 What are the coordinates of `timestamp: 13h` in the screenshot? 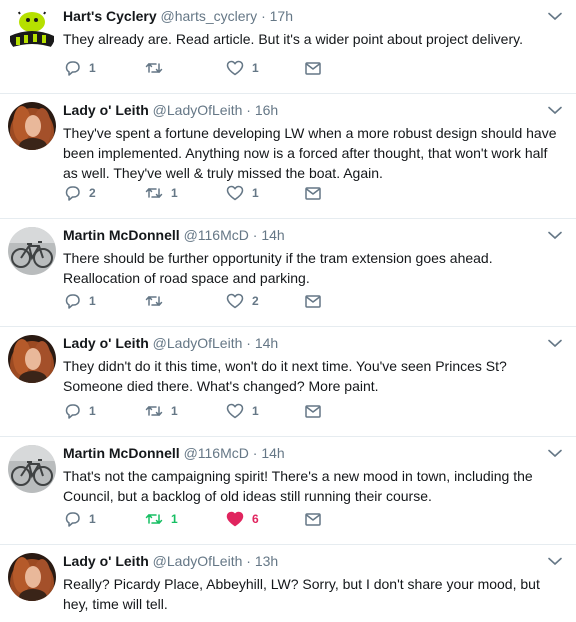 It's located at (266, 561).